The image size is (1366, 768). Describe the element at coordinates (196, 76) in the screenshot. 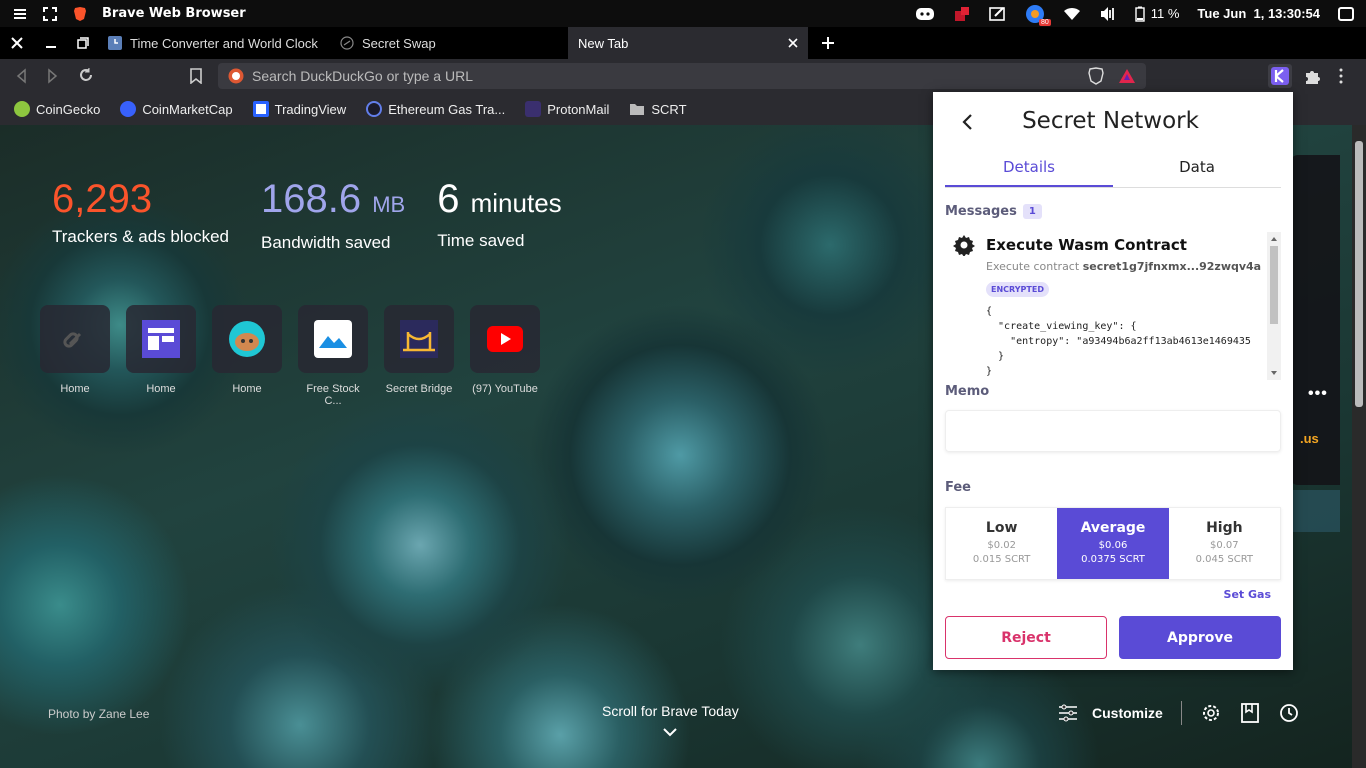

I see `bookmark-icon` at that location.